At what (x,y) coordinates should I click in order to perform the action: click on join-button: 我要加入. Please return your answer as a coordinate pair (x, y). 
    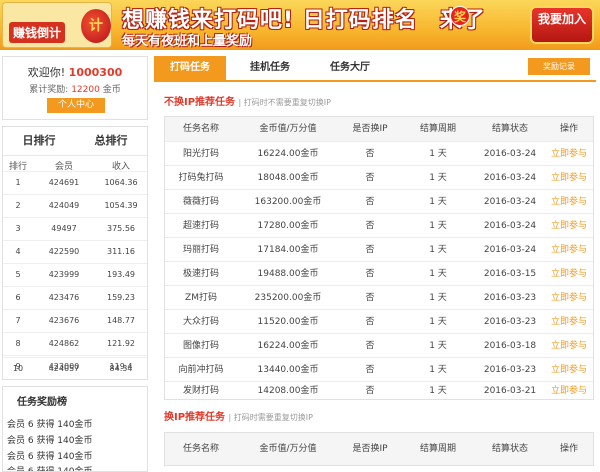
    Looking at the image, I should click on (562, 25).